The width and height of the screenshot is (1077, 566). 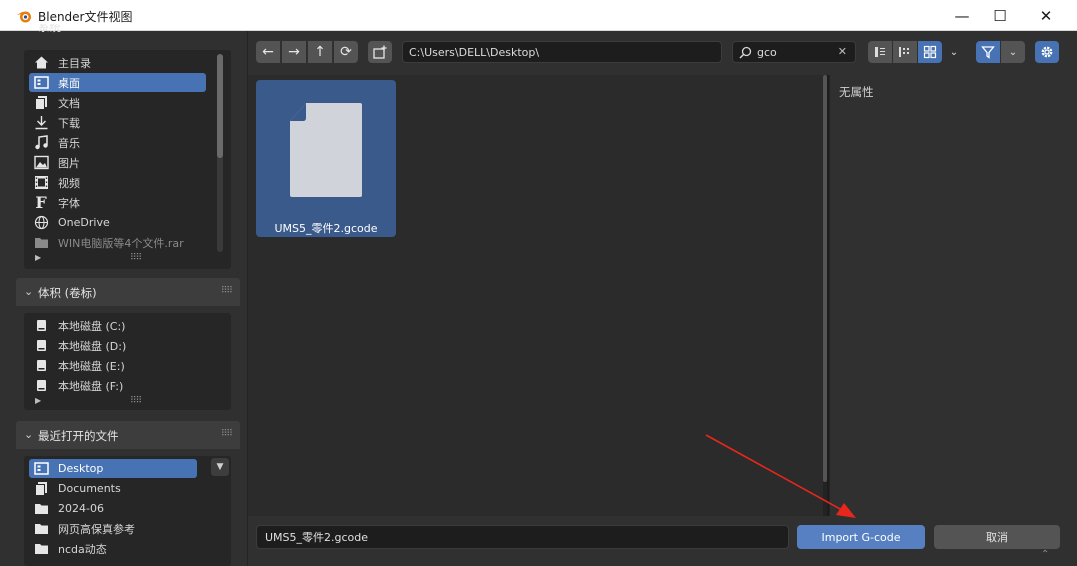 What do you see at coordinates (81, 508) in the screenshot?
I see `recent-item-label: 2024-06` at bounding box center [81, 508].